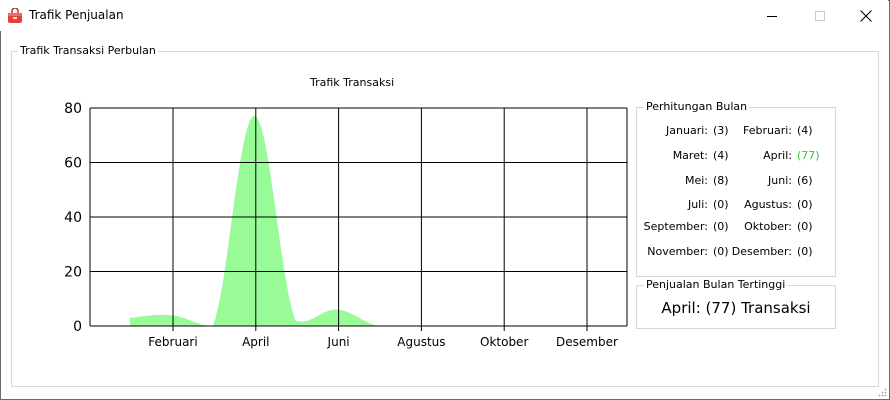 The image size is (890, 400). What do you see at coordinates (721, 130) in the screenshot?
I see `month-count-value: (3)` at bounding box center [721, 130].